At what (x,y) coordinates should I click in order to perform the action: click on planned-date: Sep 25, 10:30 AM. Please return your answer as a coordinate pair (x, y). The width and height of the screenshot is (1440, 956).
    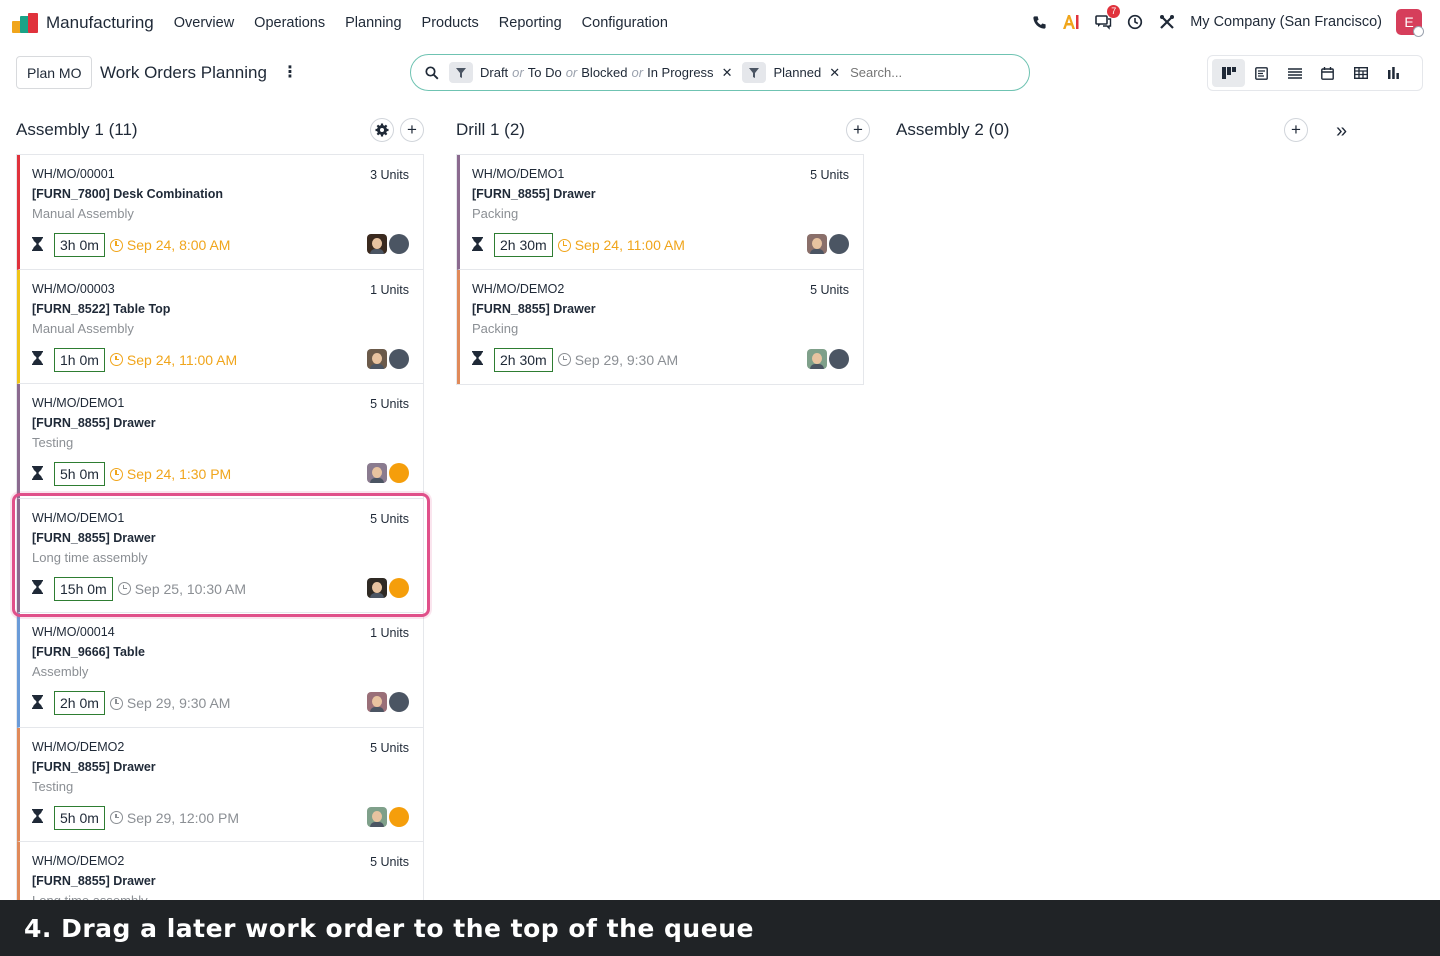
    Looking at the image, I should click on (181, 589).